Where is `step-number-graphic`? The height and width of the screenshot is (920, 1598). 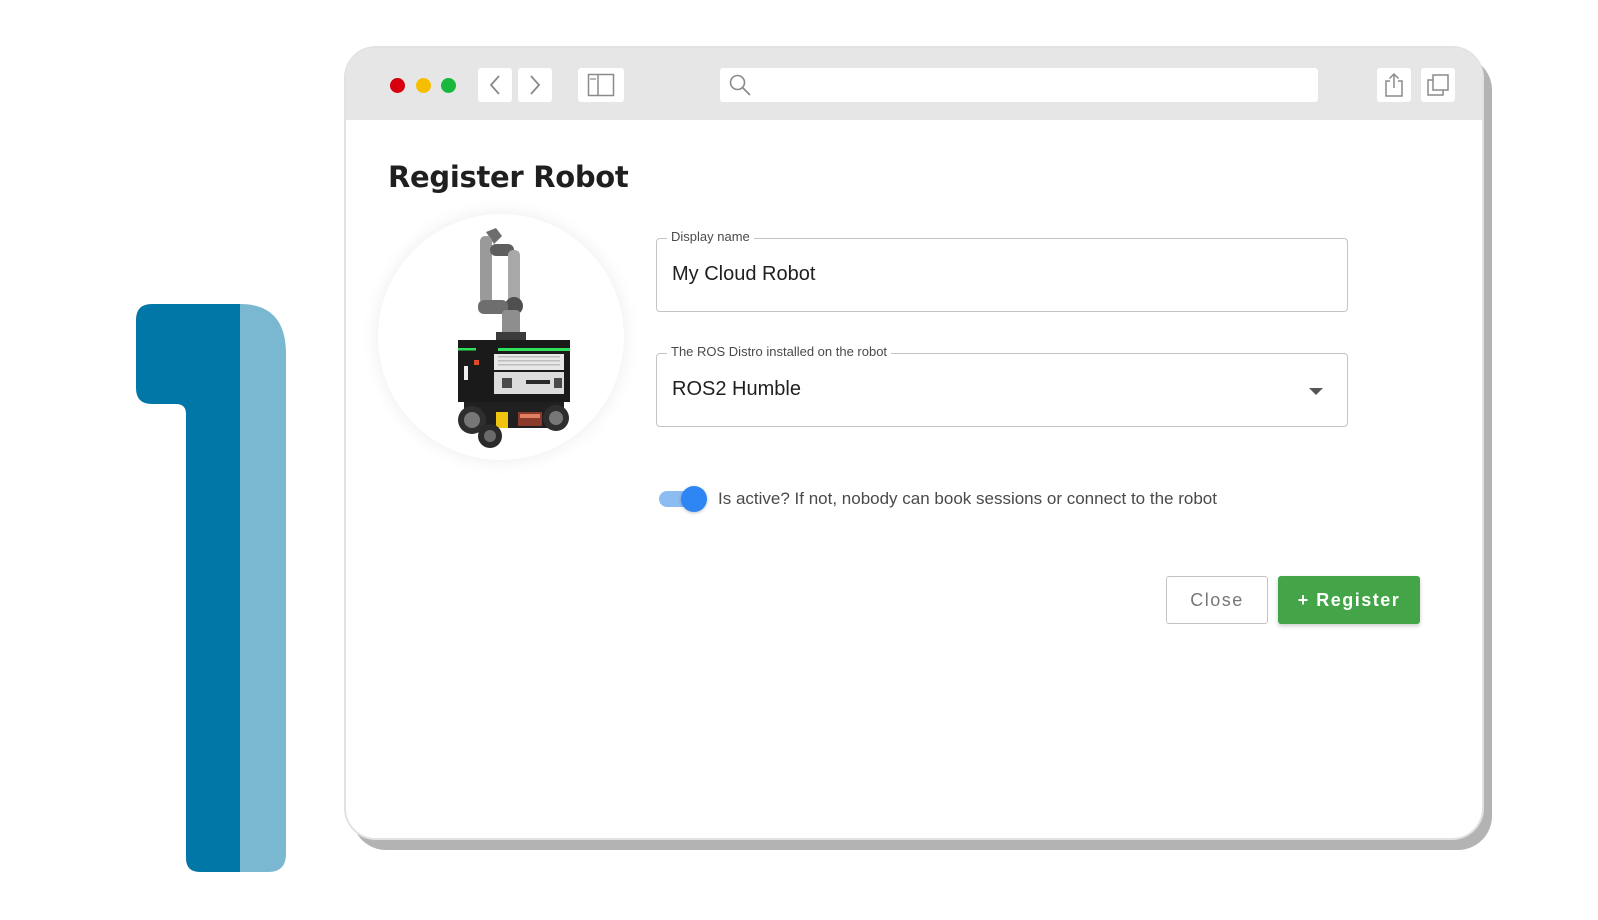
step-number-graphic is located at coordinates (211, 588).